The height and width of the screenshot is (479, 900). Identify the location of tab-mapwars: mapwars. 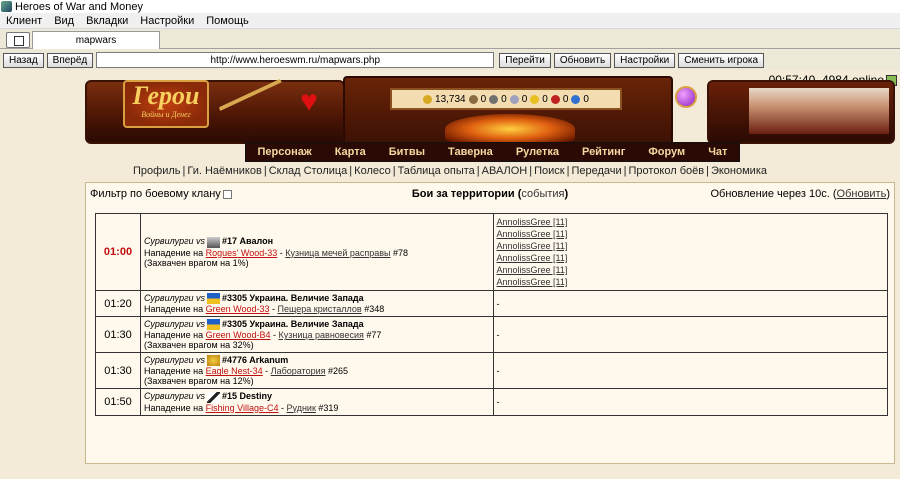
(96, 40).